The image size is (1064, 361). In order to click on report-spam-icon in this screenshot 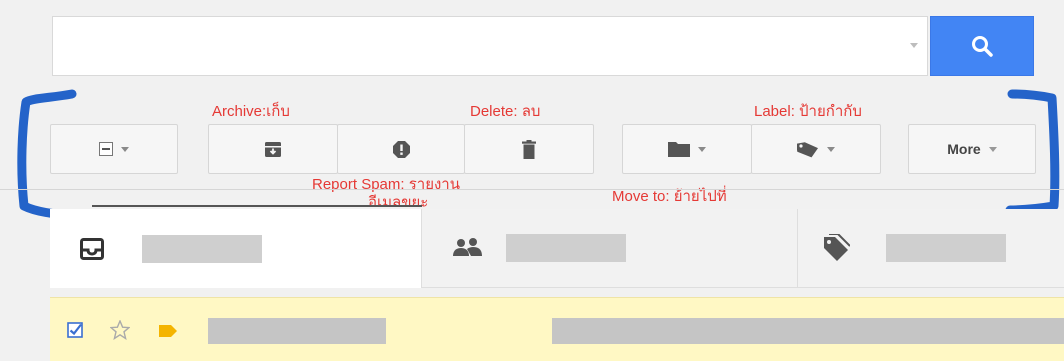, I will do `click(401, 149)`.